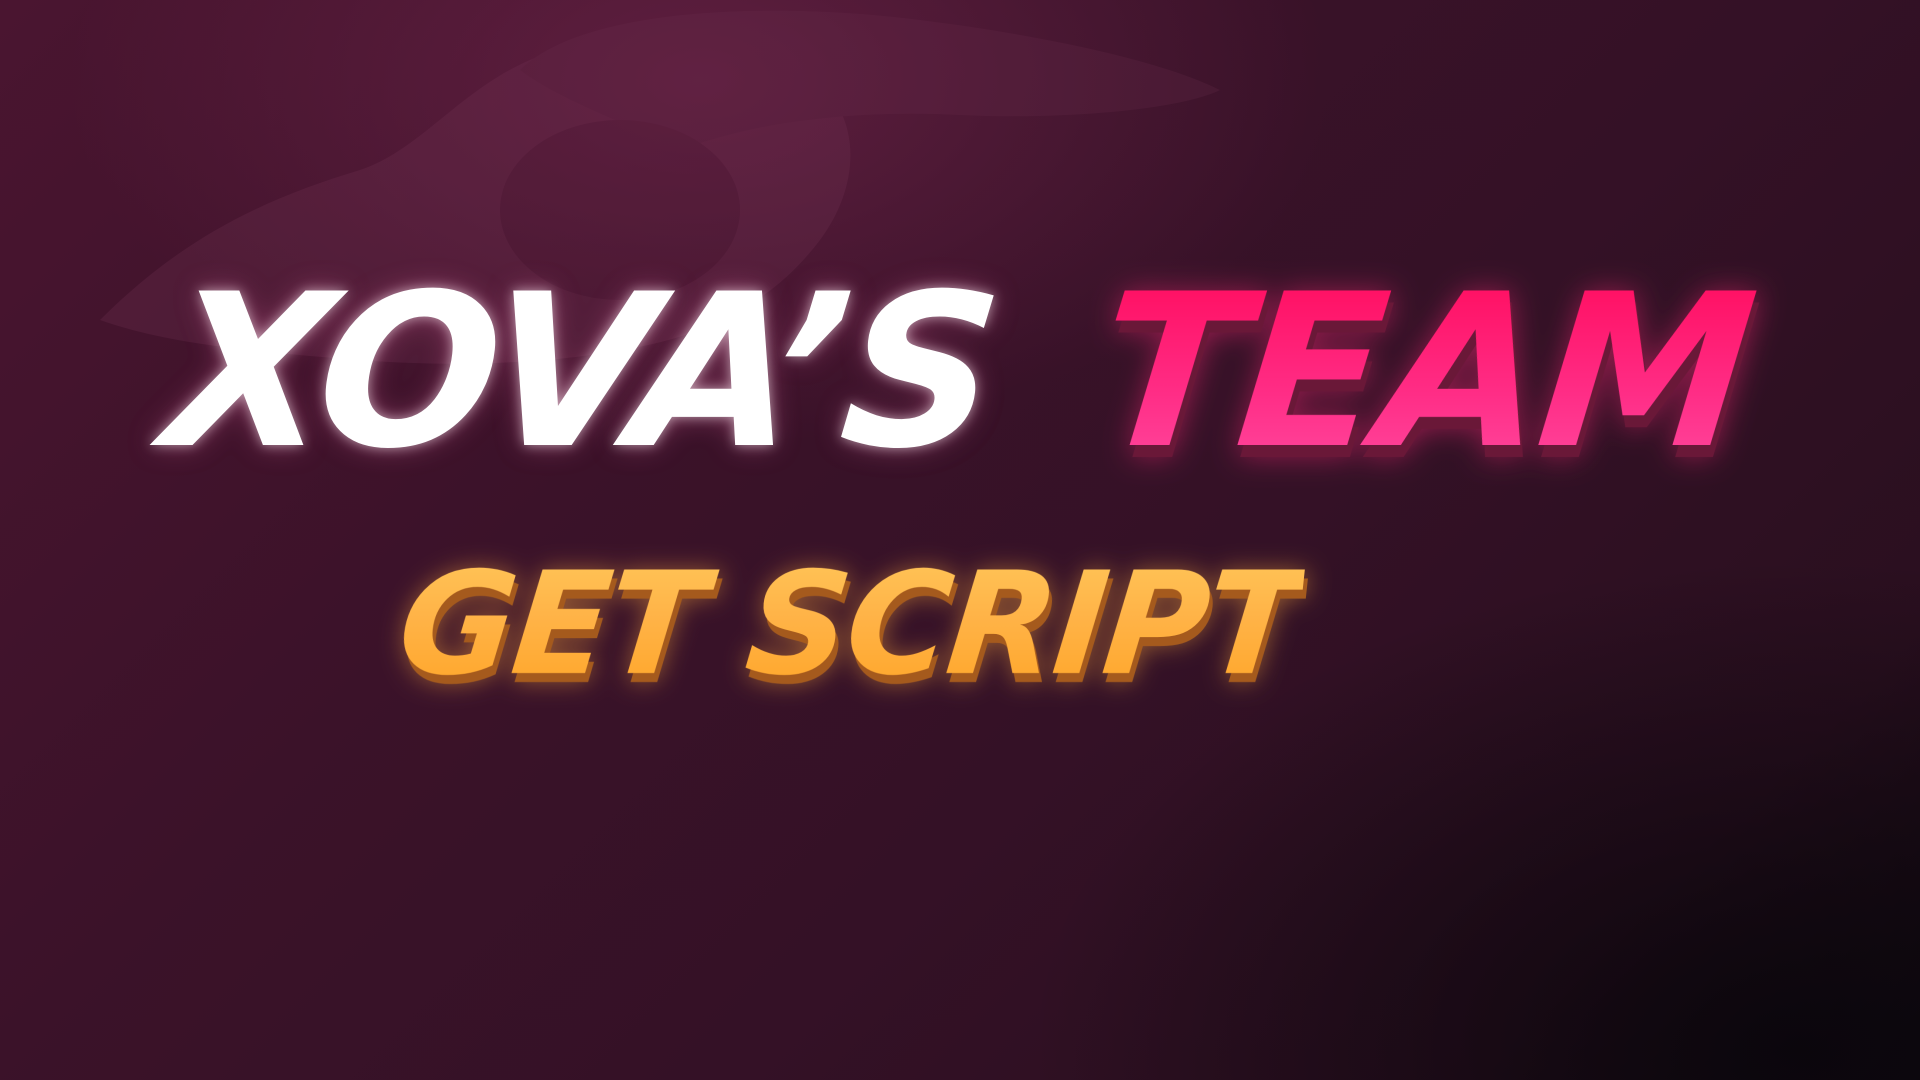 The image size is (1920, 1080). What do you see at coordinates (1424, 371) in the screenshot?
I see `title-accent-word: TEAM` at bounding box center [1424, 371].